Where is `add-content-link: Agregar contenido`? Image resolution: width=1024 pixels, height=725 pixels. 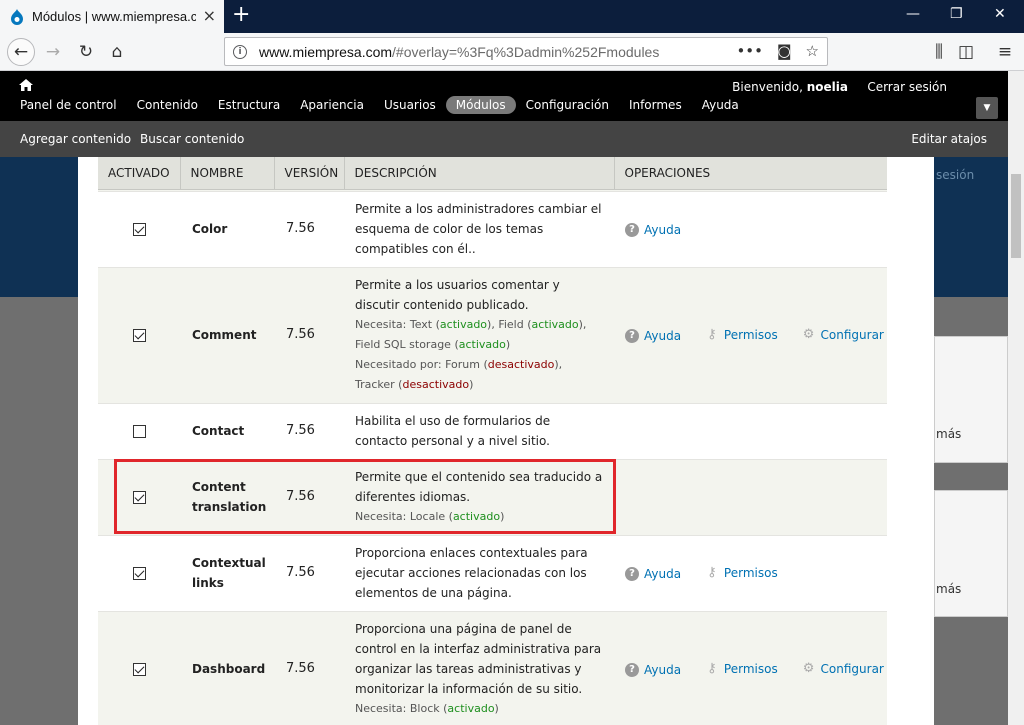
add-content-link: Agregar contenido is located at coordinates (75, 139).